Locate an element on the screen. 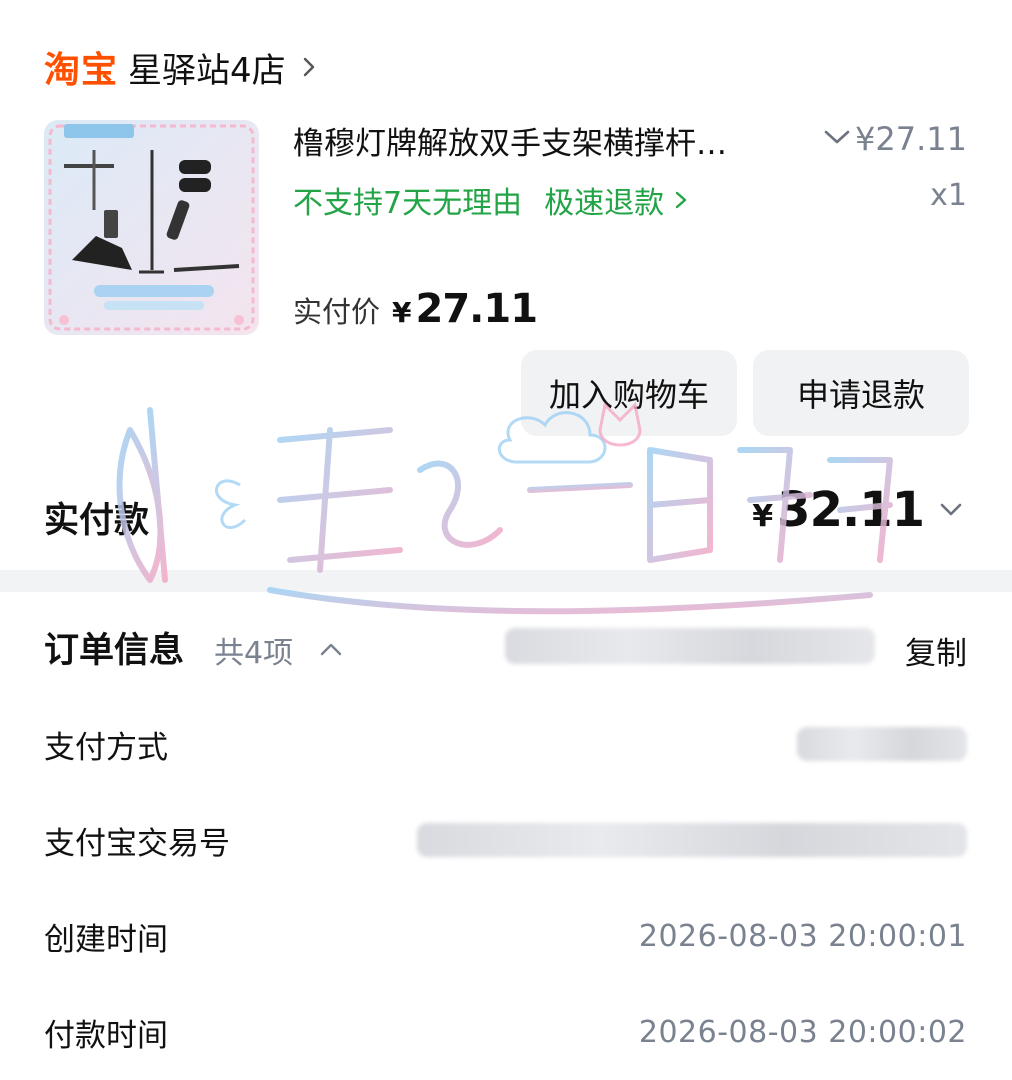  quantity: x1 is located at coordinates (948, 195).